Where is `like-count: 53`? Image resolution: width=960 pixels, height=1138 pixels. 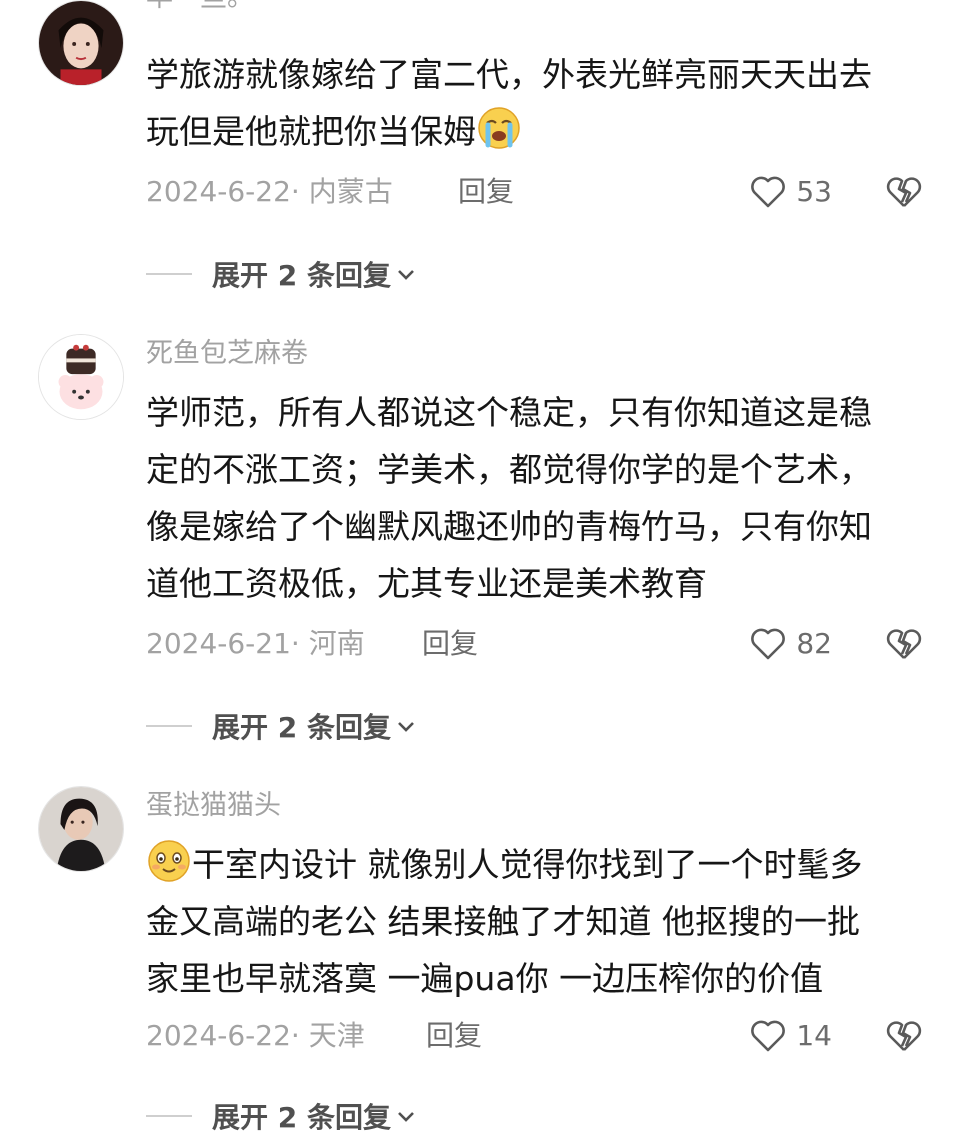
like-count: 53 is located at coordinates (814, 191).